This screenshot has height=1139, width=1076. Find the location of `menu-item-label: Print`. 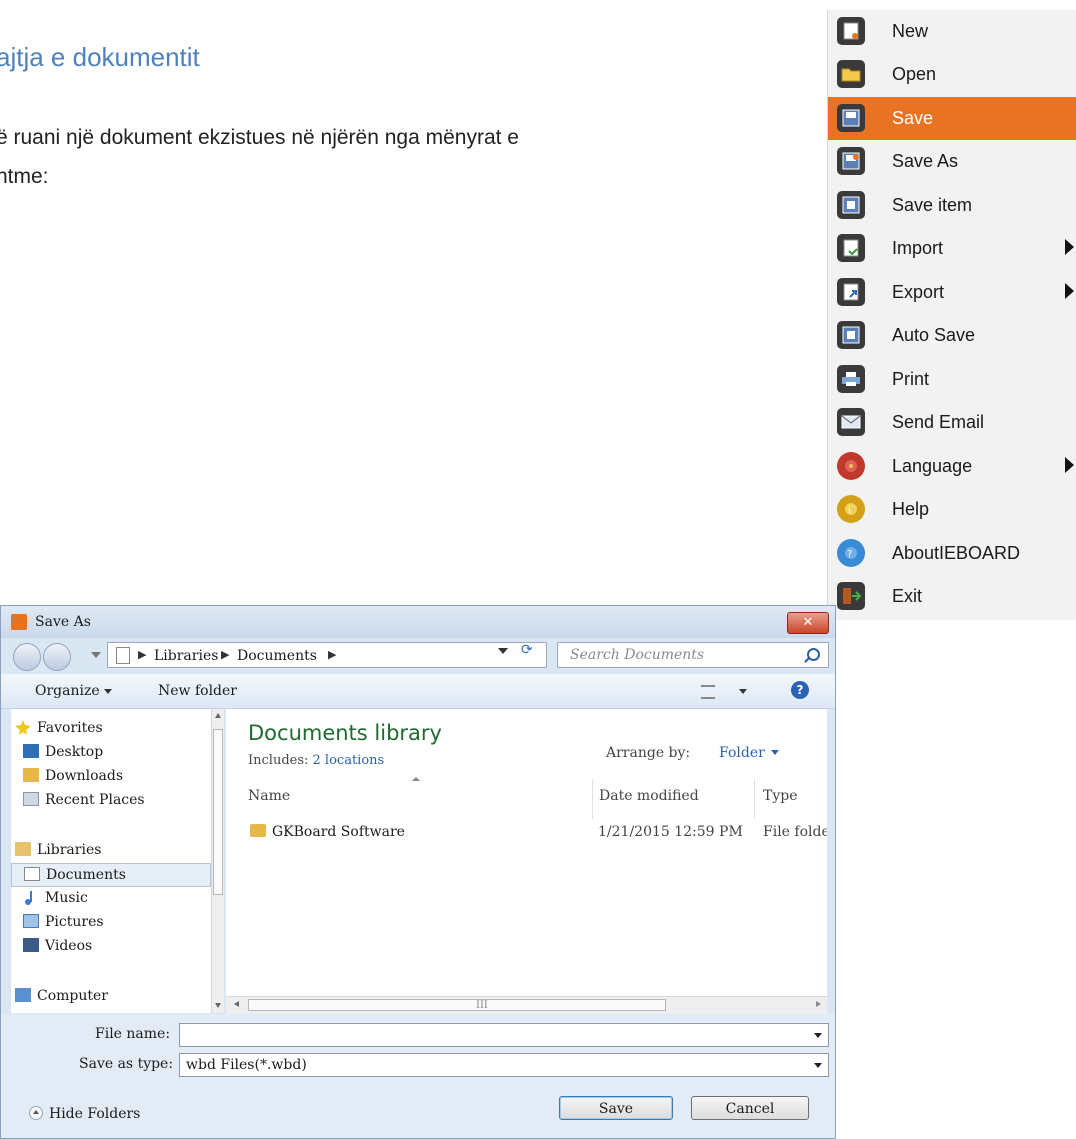

menu-item-label: Print is located at coordinates (911, 379).